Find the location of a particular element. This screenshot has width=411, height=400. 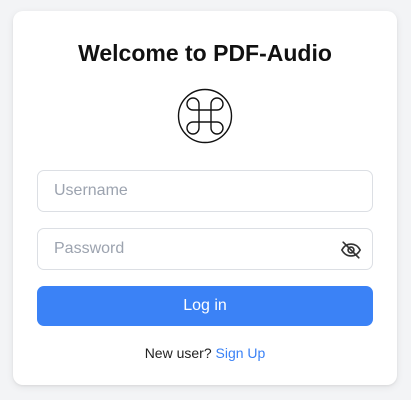

signup-link: Sign Up is located at coordinates (241, 353).